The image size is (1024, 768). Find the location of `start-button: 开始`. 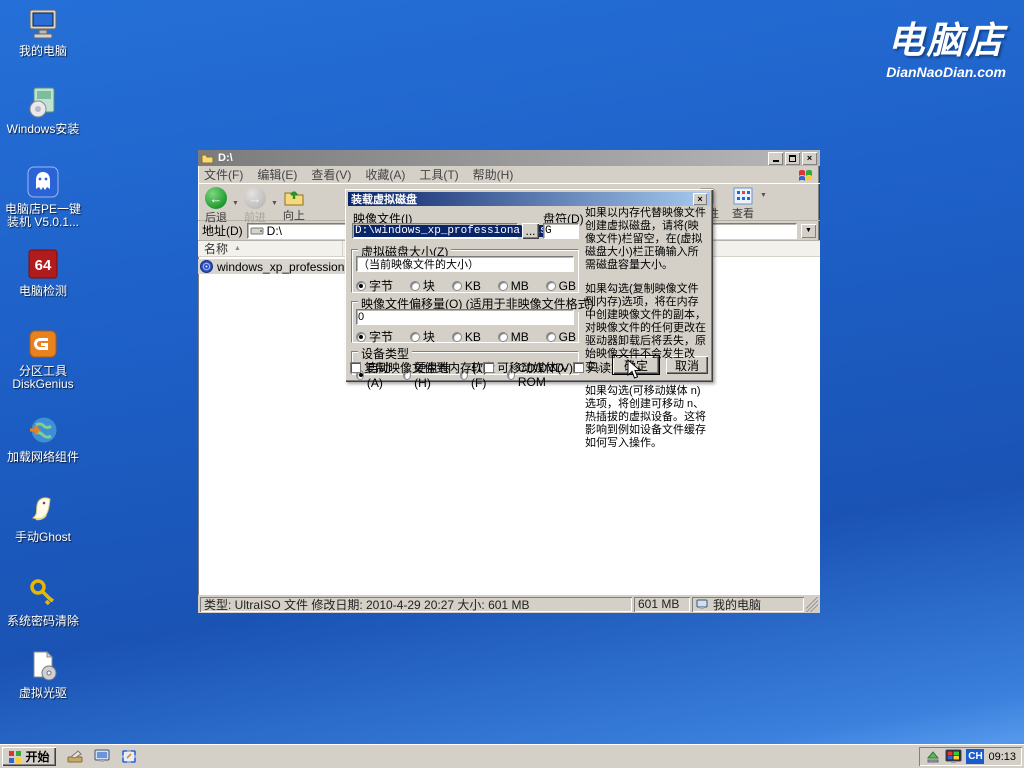

start-button: 开始 is located at coordinates (29, 756).